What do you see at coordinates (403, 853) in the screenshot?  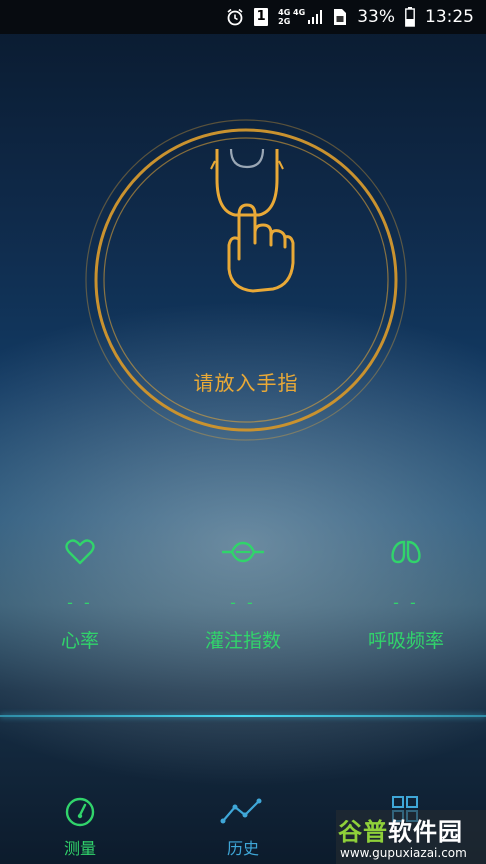 I see `watermark-url: www.gupuxiazai.com` at bounding box center [403, 853].